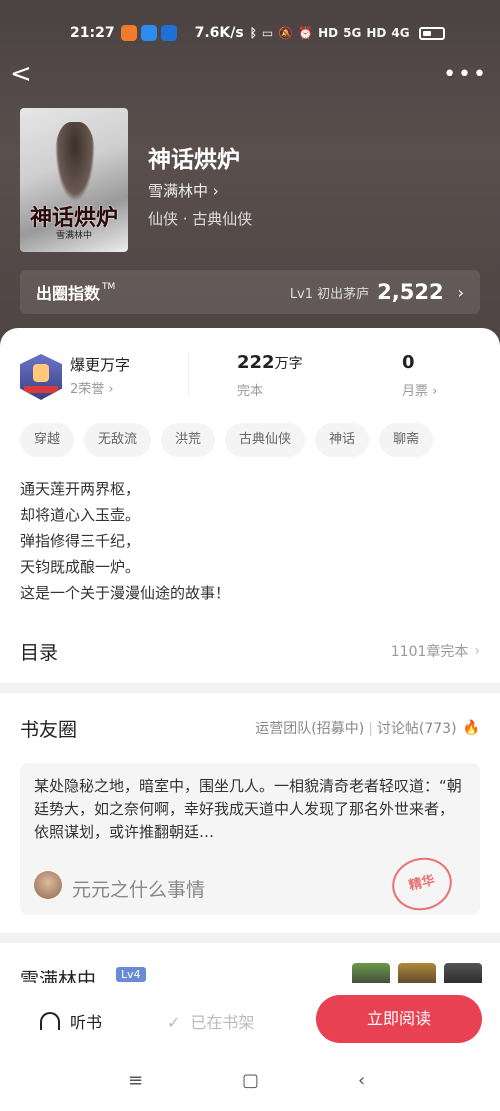  What do you see at coordinates (80, 515) in the screenshot?
I see `intro-line: 却将道心入玉壶。` at bounding box center [80, 515].